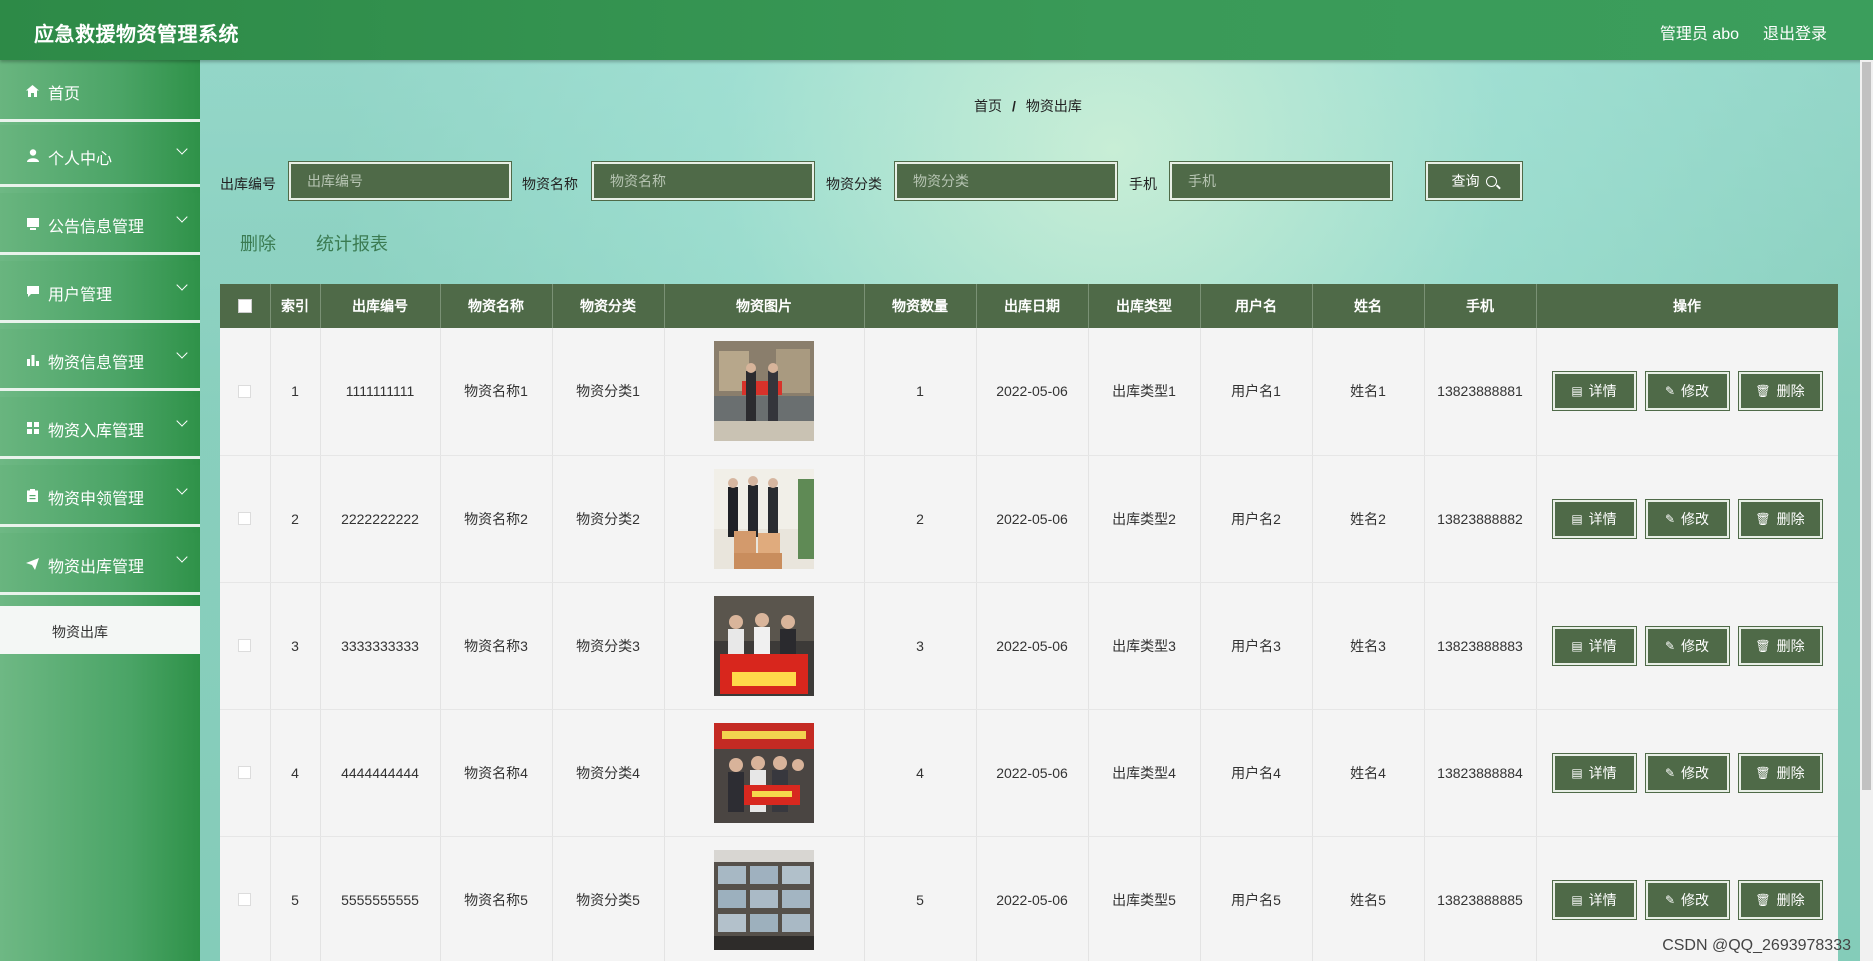 Image resolution: width=1873 pixels, height=961 pixels. Describe the element at coordinates (496, 306) in the screenshot. I see `col-header: 物资名称` at that location.